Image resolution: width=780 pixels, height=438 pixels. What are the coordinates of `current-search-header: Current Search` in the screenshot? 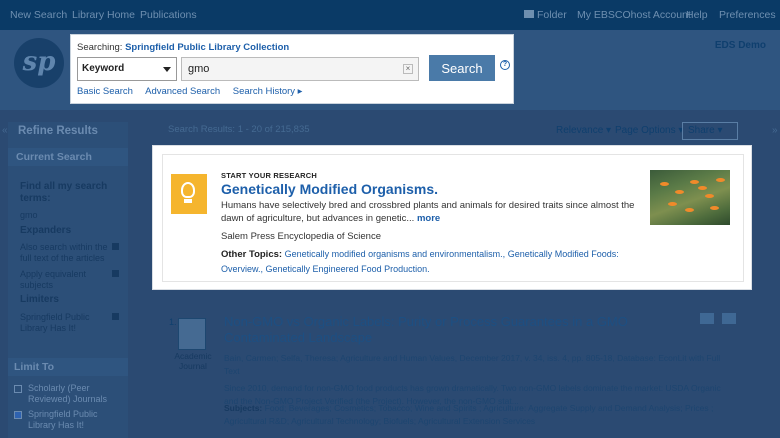 It's located at (68, 157).